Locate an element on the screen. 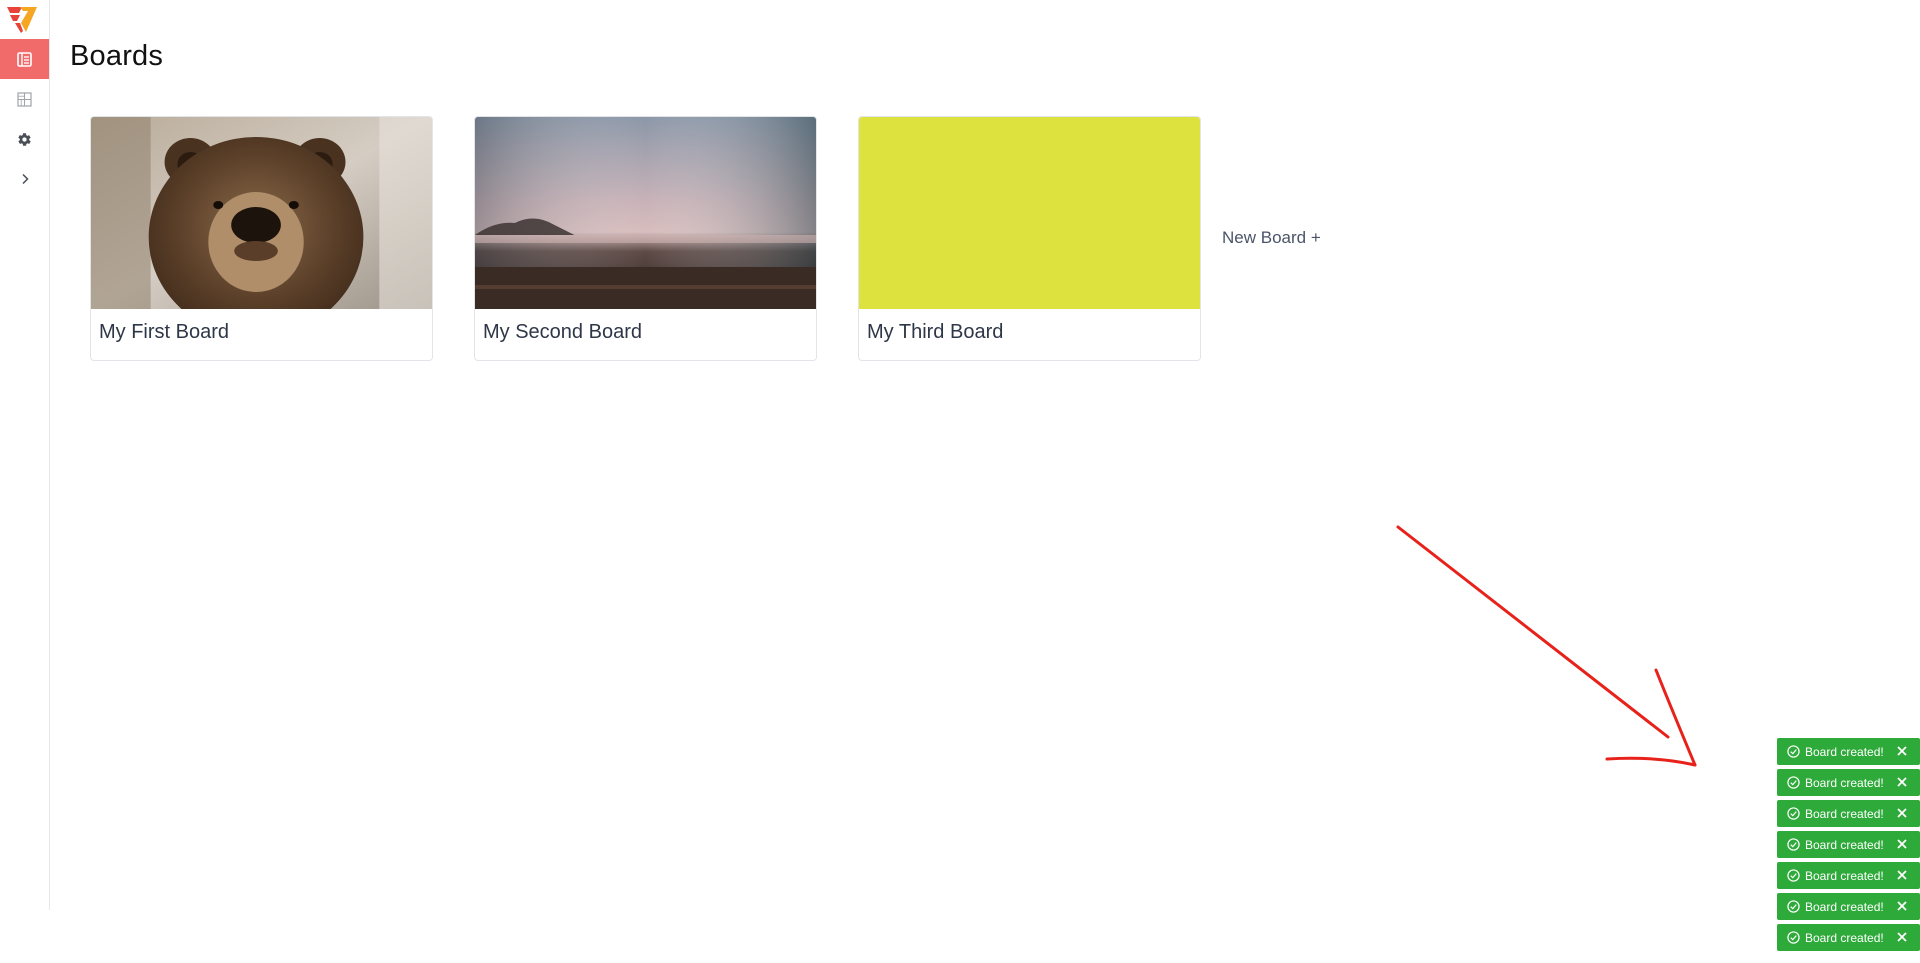  sidebar is located at coordinates (25, 455).